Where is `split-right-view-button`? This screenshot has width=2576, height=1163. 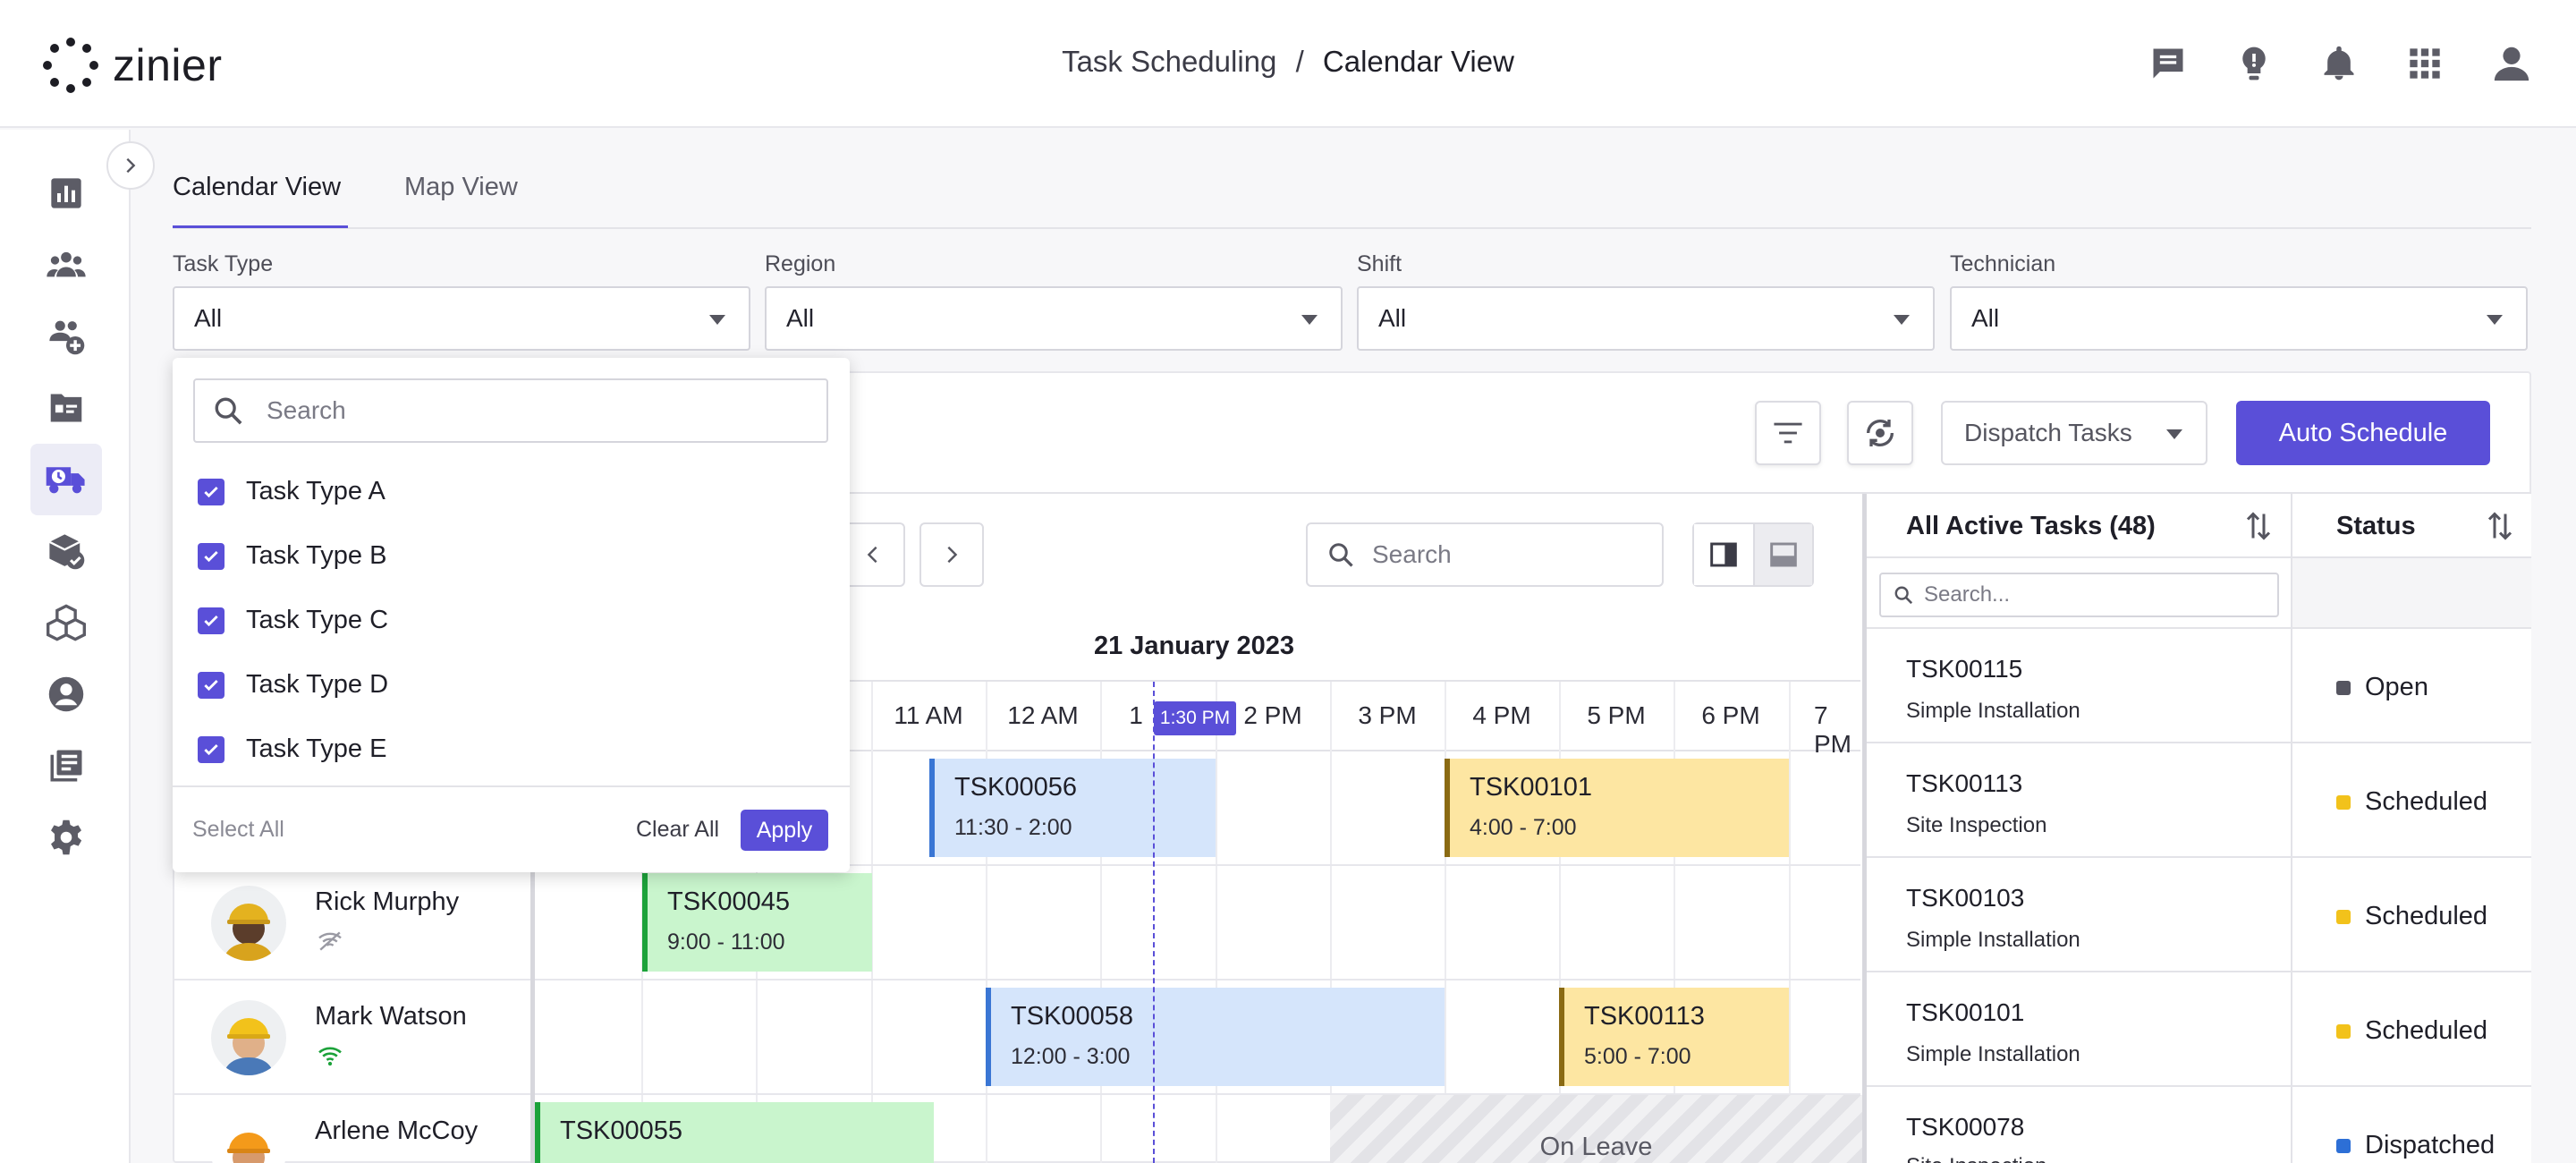 split-right-view-button is located at coordinates (1723, 554).